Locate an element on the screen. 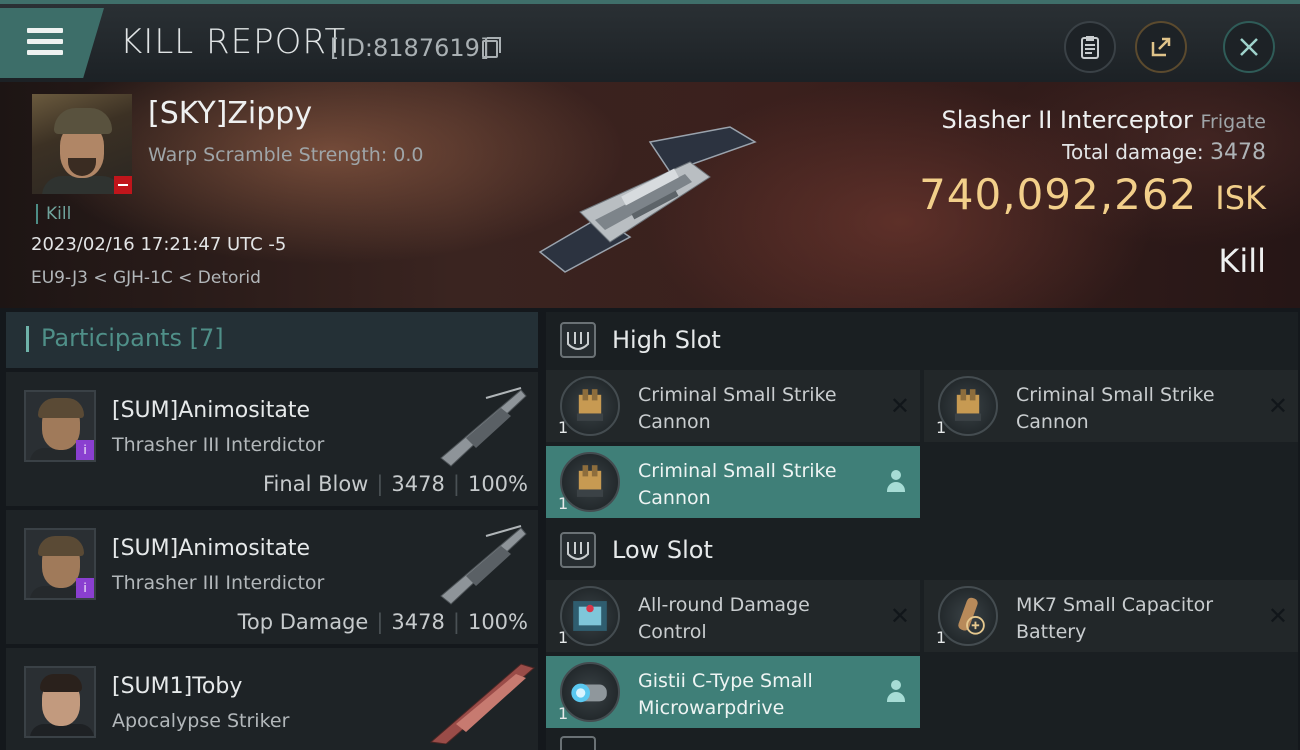  high-slot-label: High Slot is located at coordinates (666, 340).